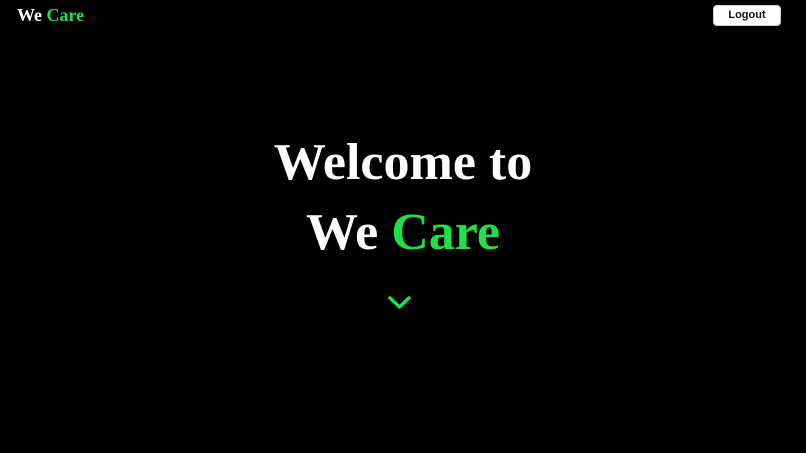  Describe the element at coordinates (403, 15) in the screenshot. I see `navbar: We Care Logout` at that location.